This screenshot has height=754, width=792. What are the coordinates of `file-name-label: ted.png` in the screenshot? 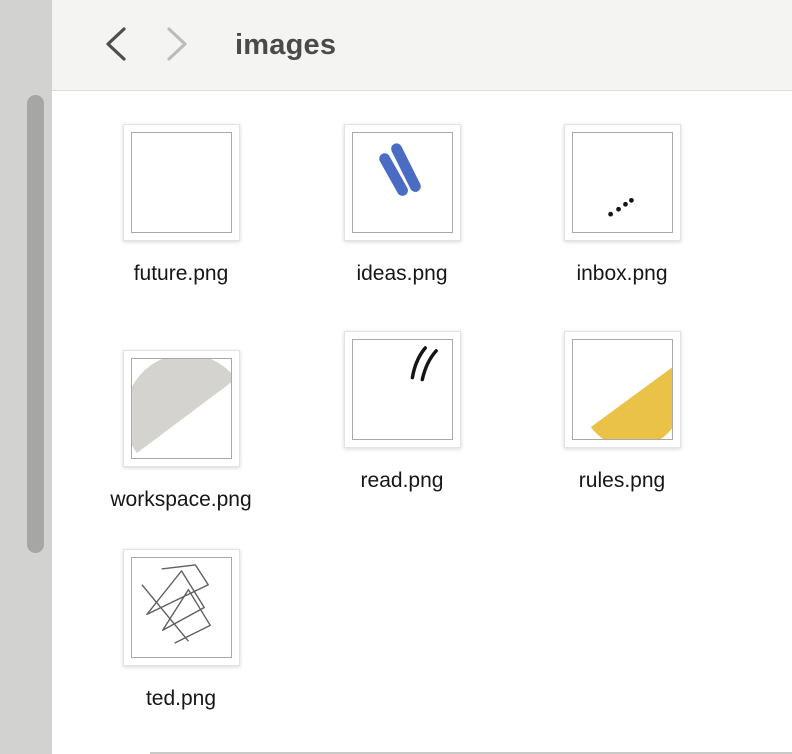 It's located at (181, 698).